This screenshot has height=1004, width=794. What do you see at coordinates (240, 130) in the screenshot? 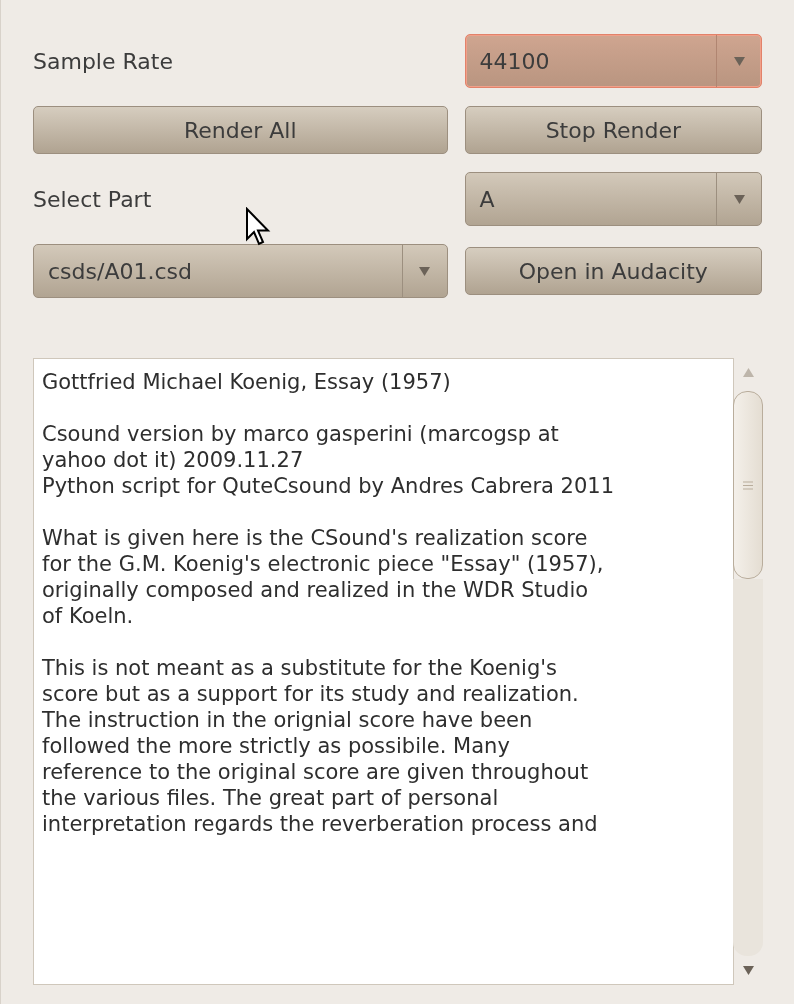
I see `push-button: Render All` at bounding box center [240, 130].